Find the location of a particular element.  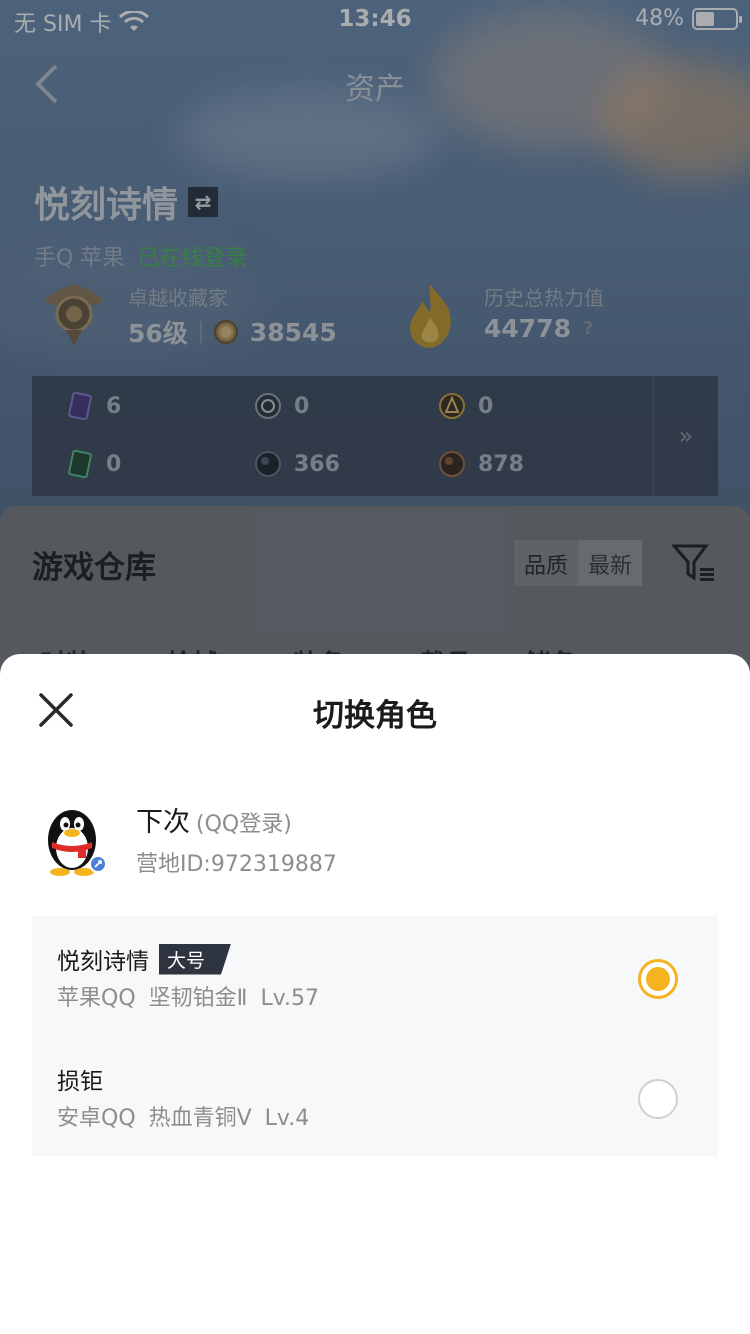

main-account-badge: 大号 is located at coordinates (195, 959).